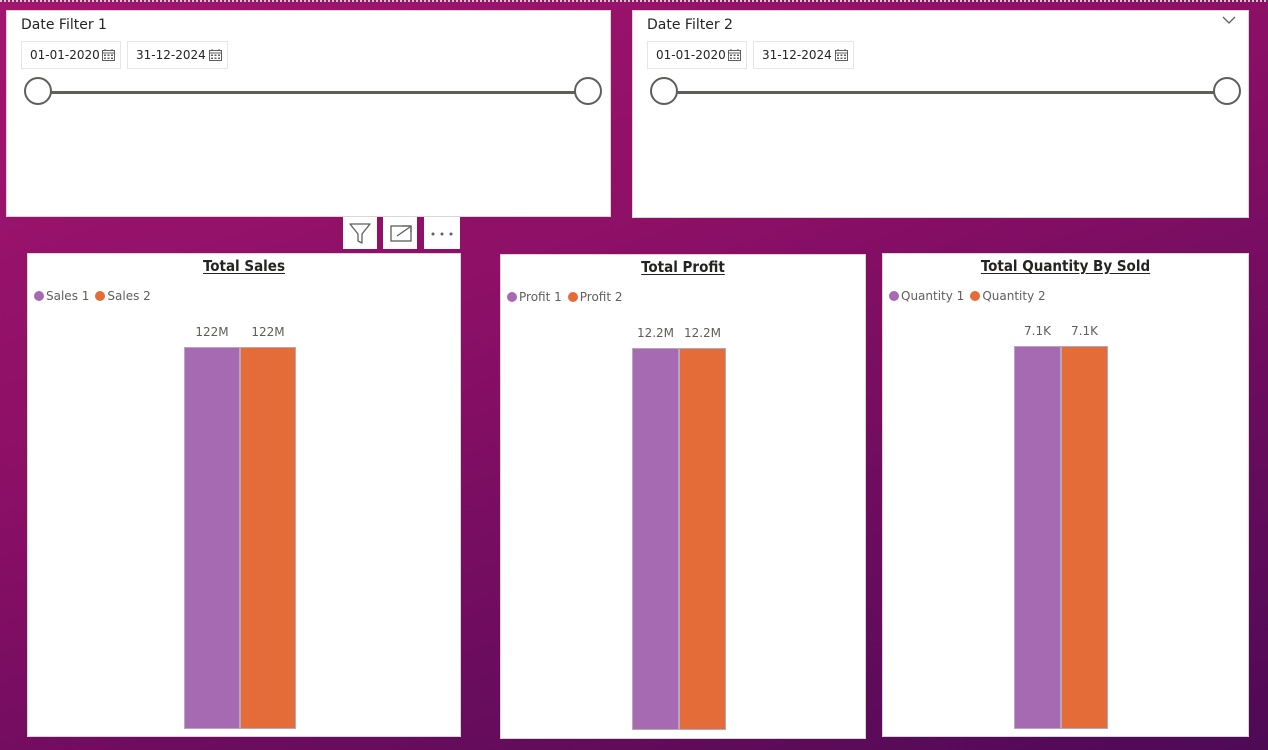 The width and height of the screenshot is (1268, 750). I want to click on legend-label: Quantity 2, so click(1014, 296).